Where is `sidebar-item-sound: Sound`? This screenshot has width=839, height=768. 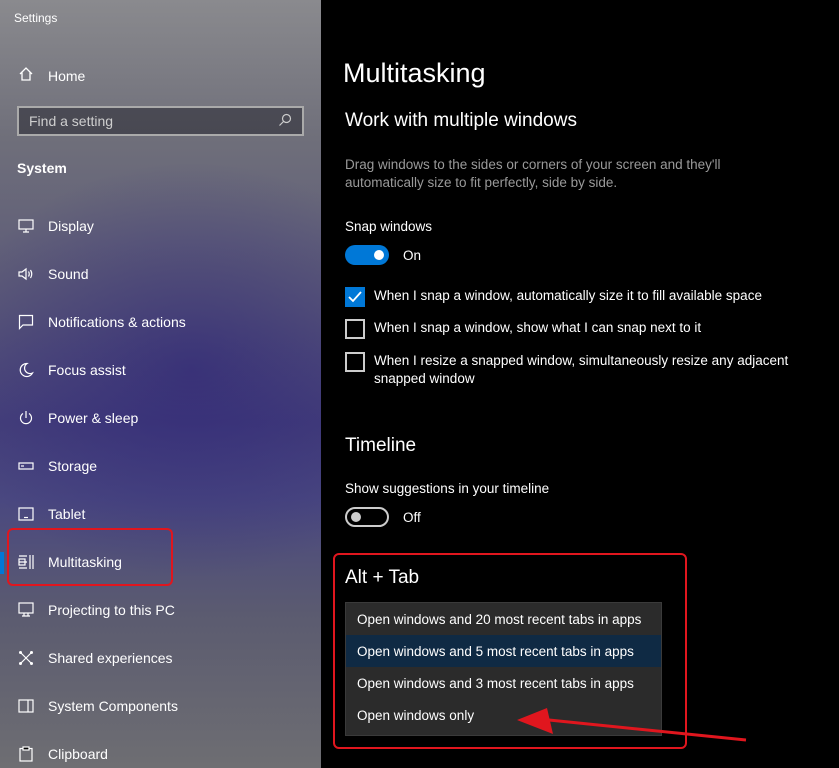 sidebar-item-sound: Sound is located at coordinates (160, 274).